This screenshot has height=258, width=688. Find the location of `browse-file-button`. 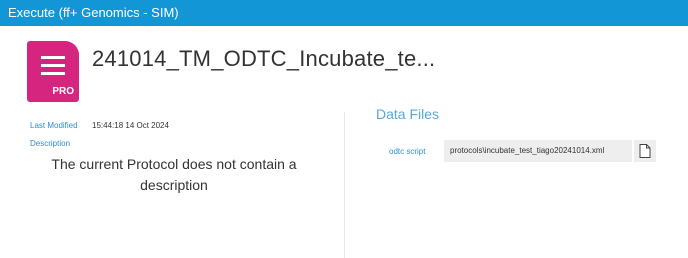

browse-file-button is located at coordinates (645, 151).